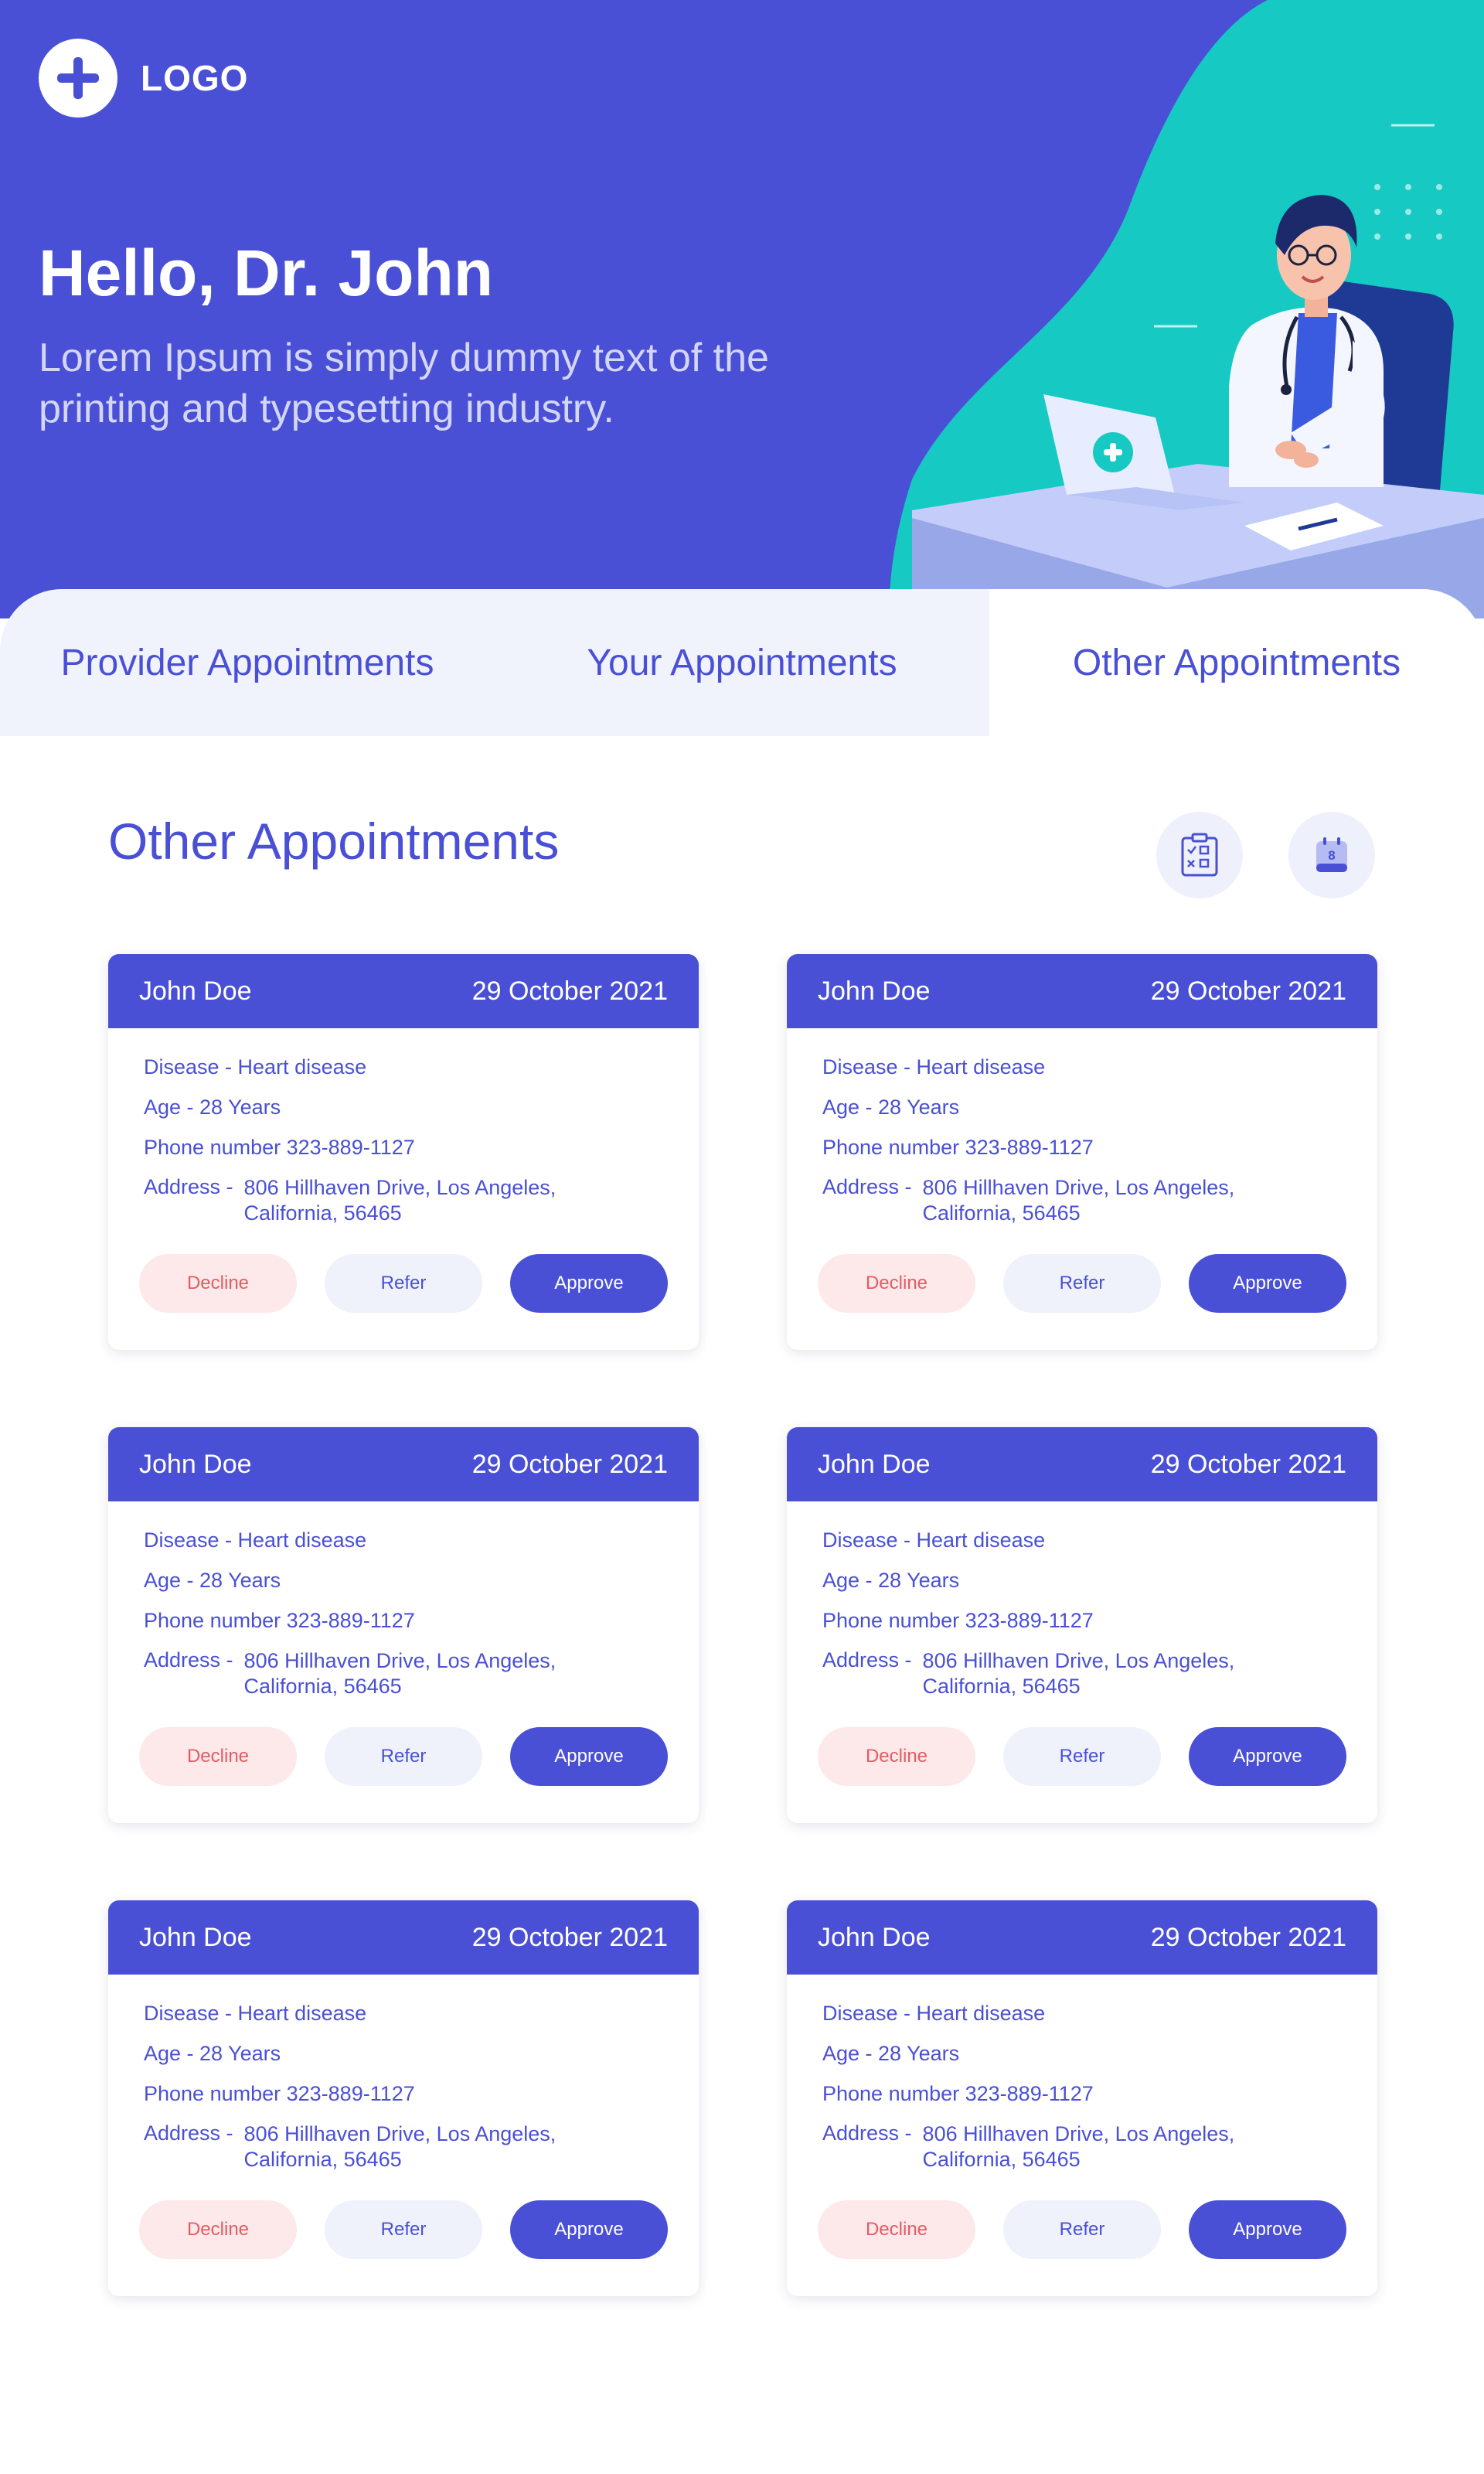  I want to click on tab-your-appointments: Your Appointments, so click(742, 662).